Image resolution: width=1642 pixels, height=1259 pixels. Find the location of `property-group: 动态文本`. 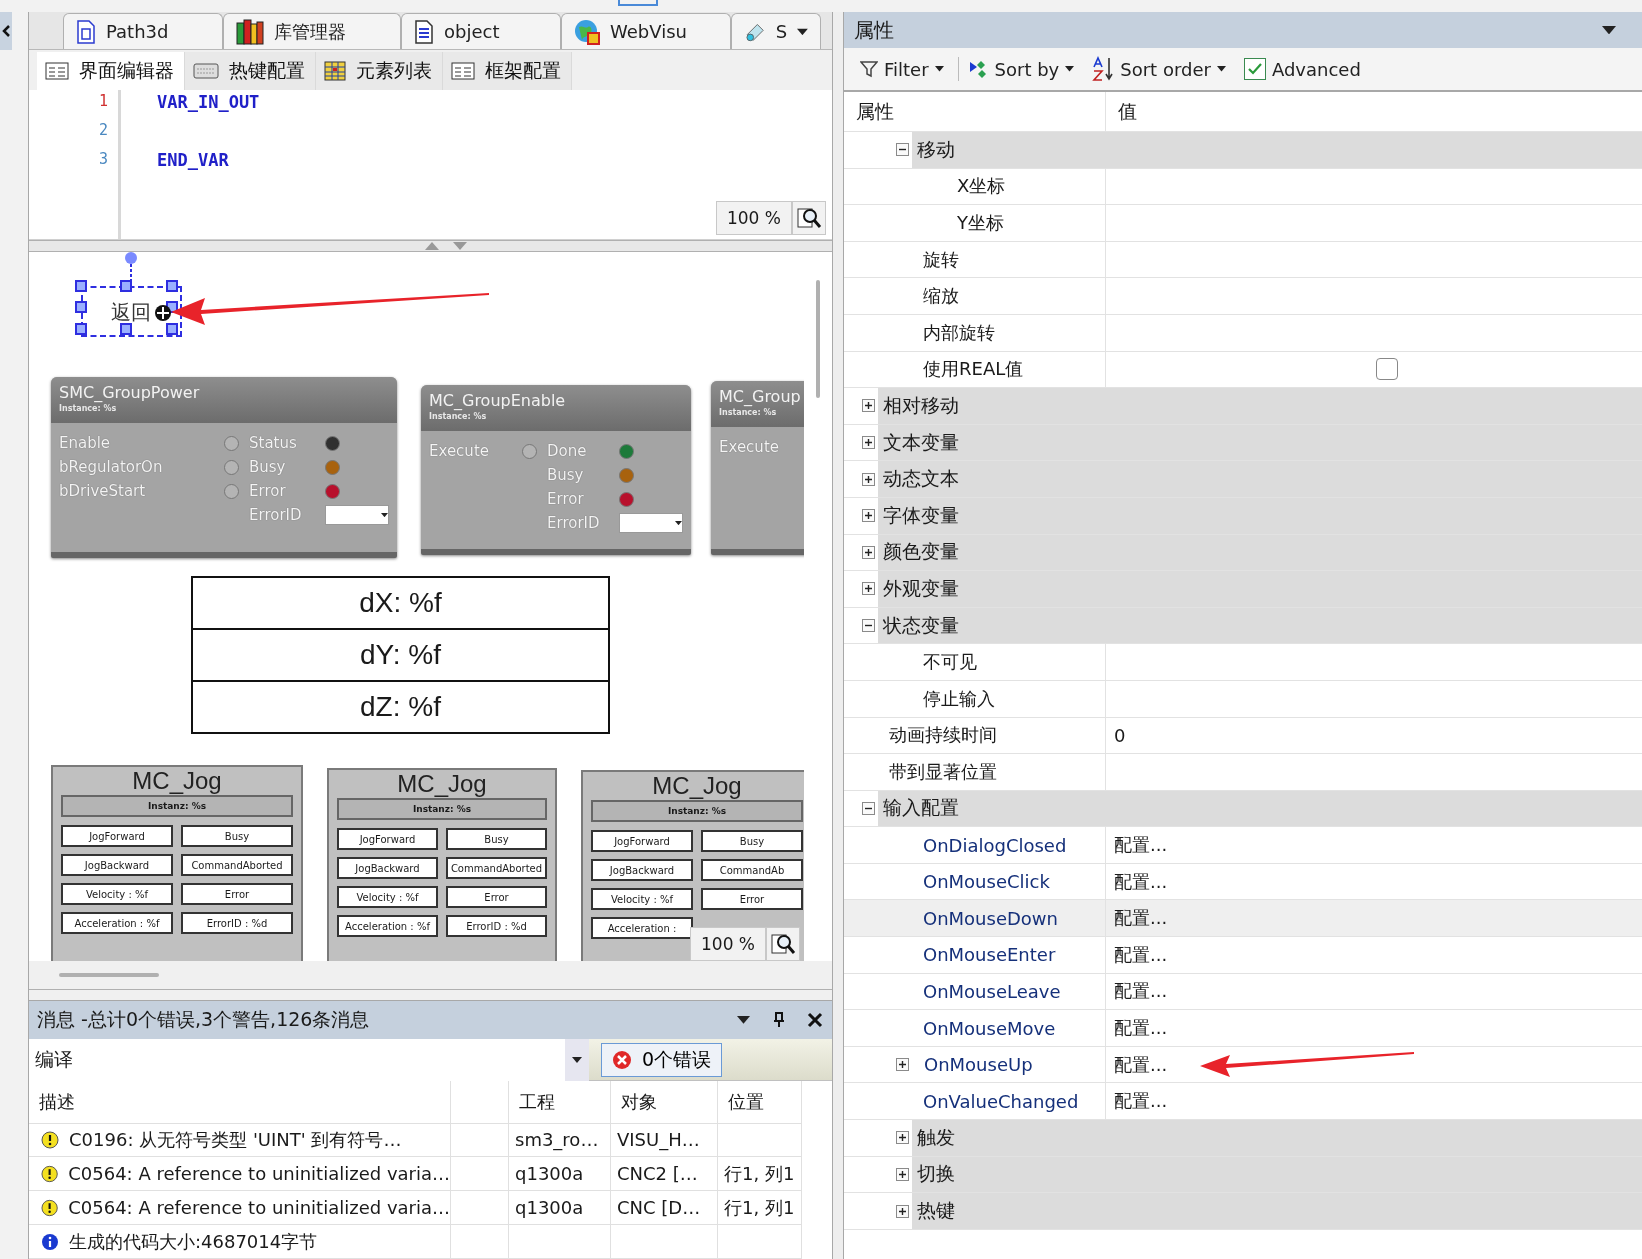

property-group: 动态文本 is located at coordinates (1260, 479).